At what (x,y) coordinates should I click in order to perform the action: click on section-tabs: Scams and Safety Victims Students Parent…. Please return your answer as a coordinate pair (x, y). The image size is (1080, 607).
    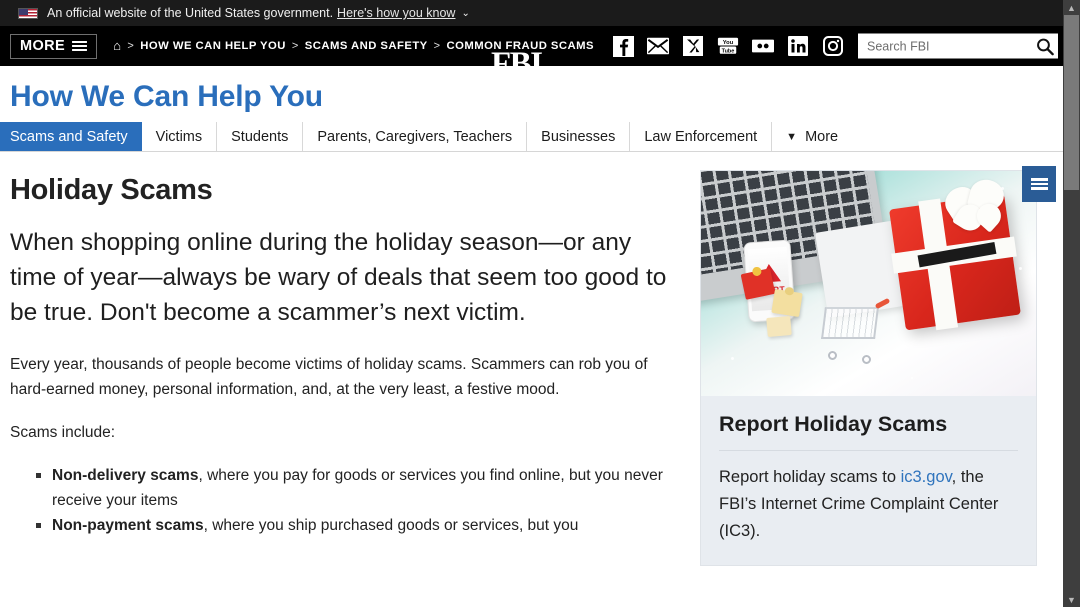
    Looking at the image, I should click on (540, 137).